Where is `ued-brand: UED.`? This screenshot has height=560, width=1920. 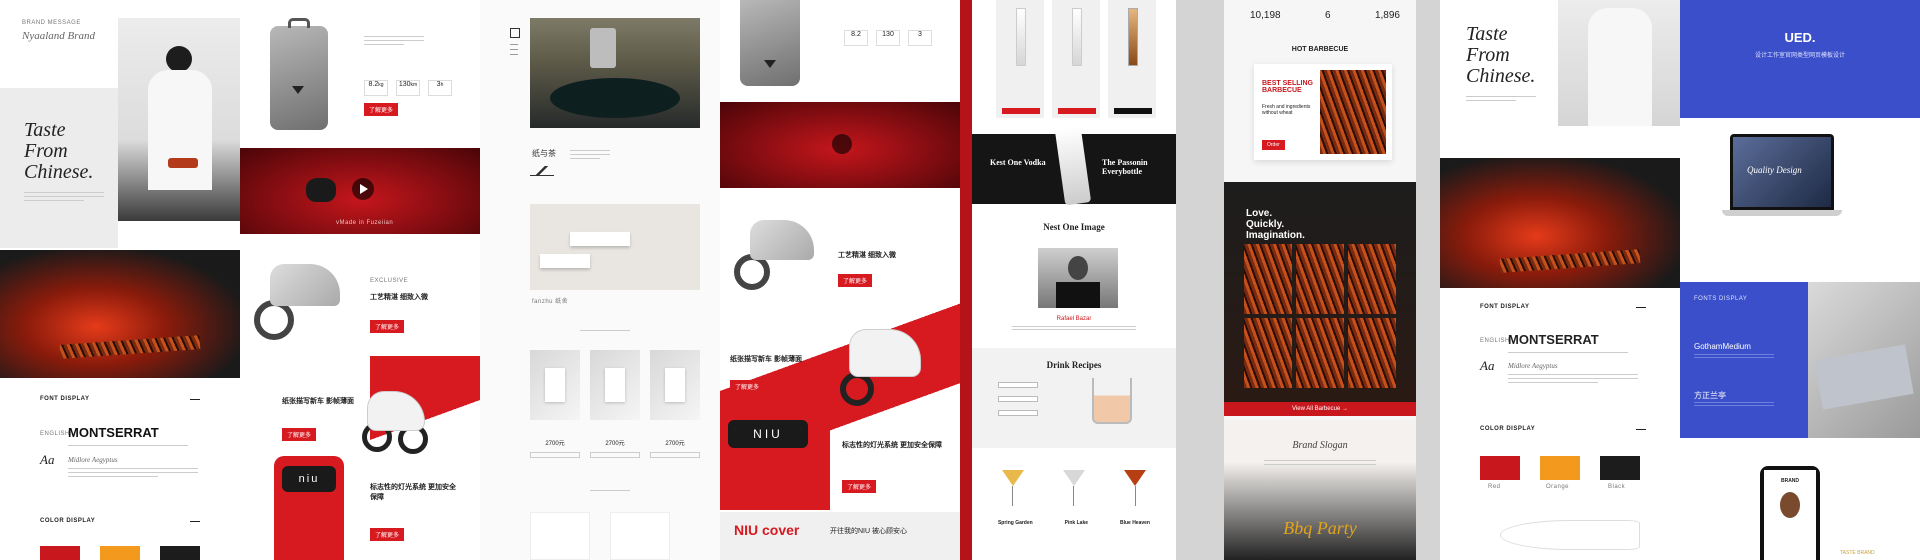 ued-brand: UED. is located at coordinates (1800, 37).